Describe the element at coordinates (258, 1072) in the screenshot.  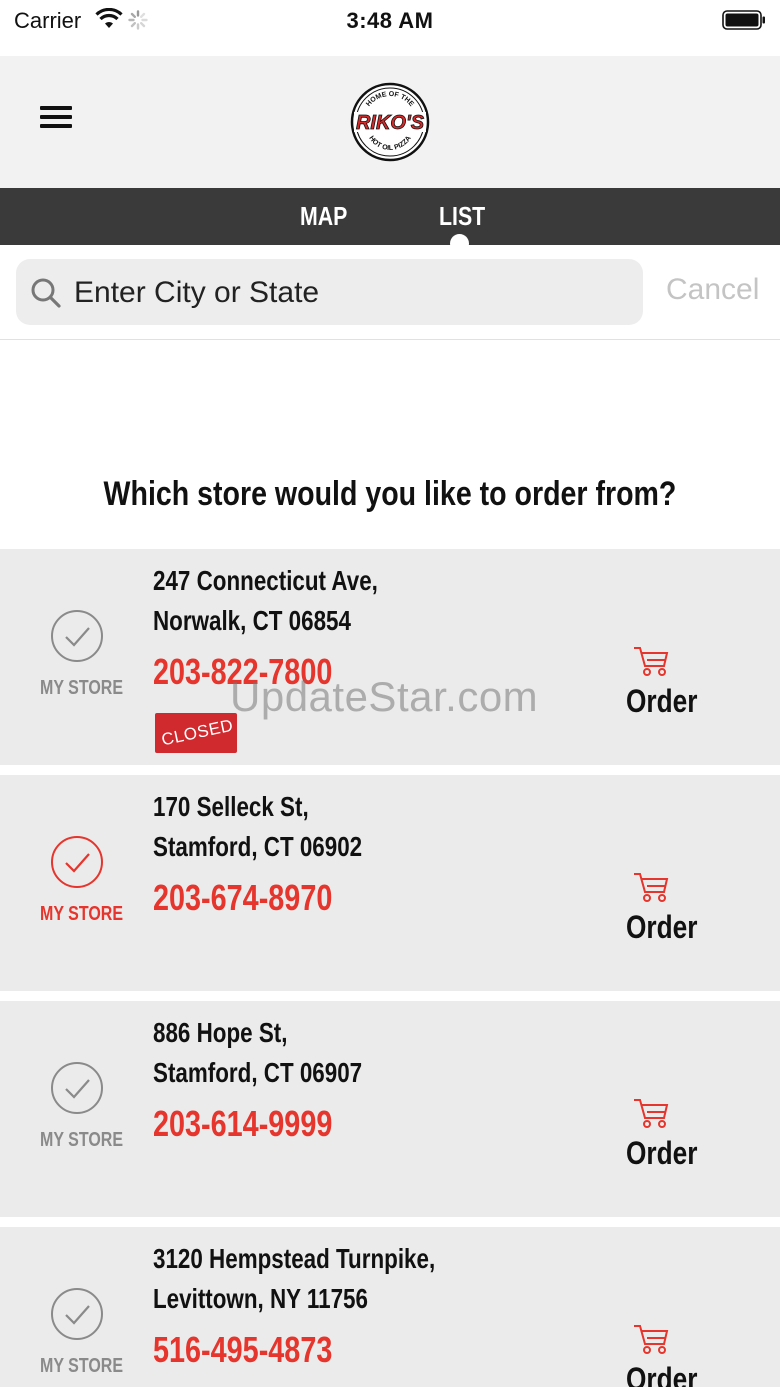
I see `store-address-line2: Stamford, CT 06907` at that location.